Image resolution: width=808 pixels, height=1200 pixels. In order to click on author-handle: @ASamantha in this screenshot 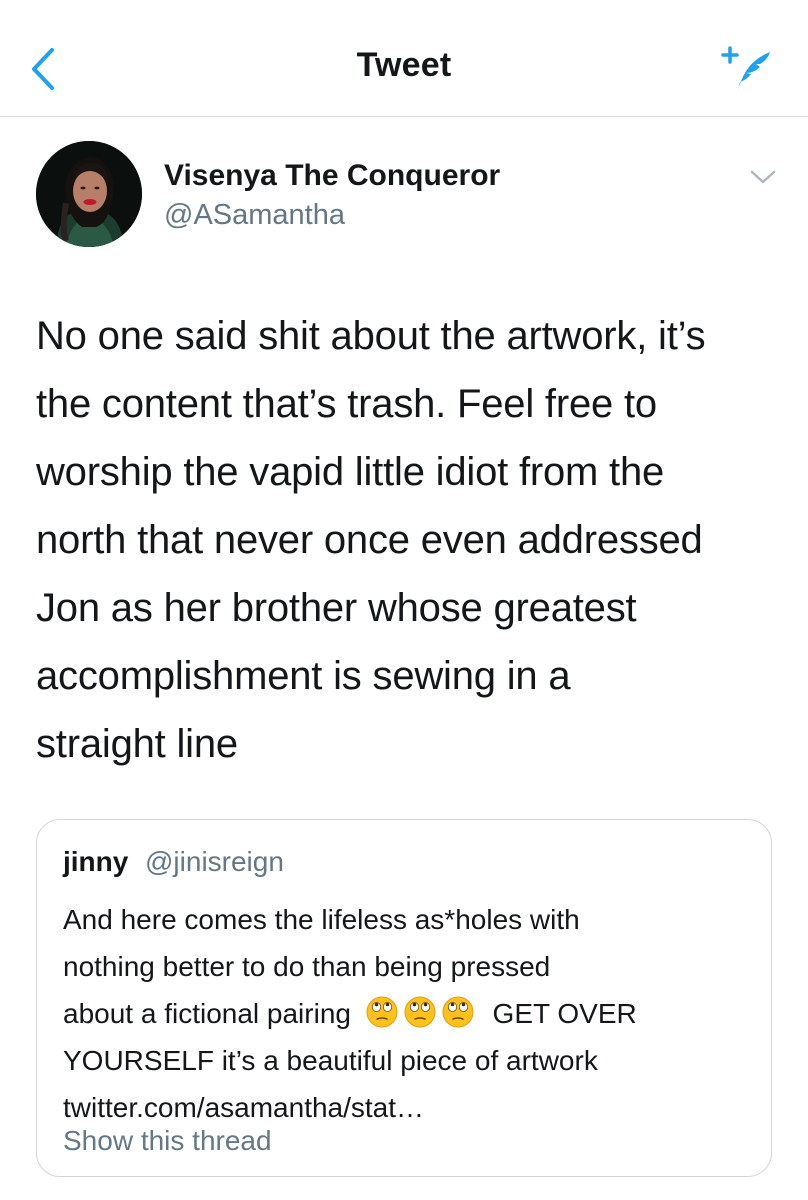, I will do `click(254, 215)`.